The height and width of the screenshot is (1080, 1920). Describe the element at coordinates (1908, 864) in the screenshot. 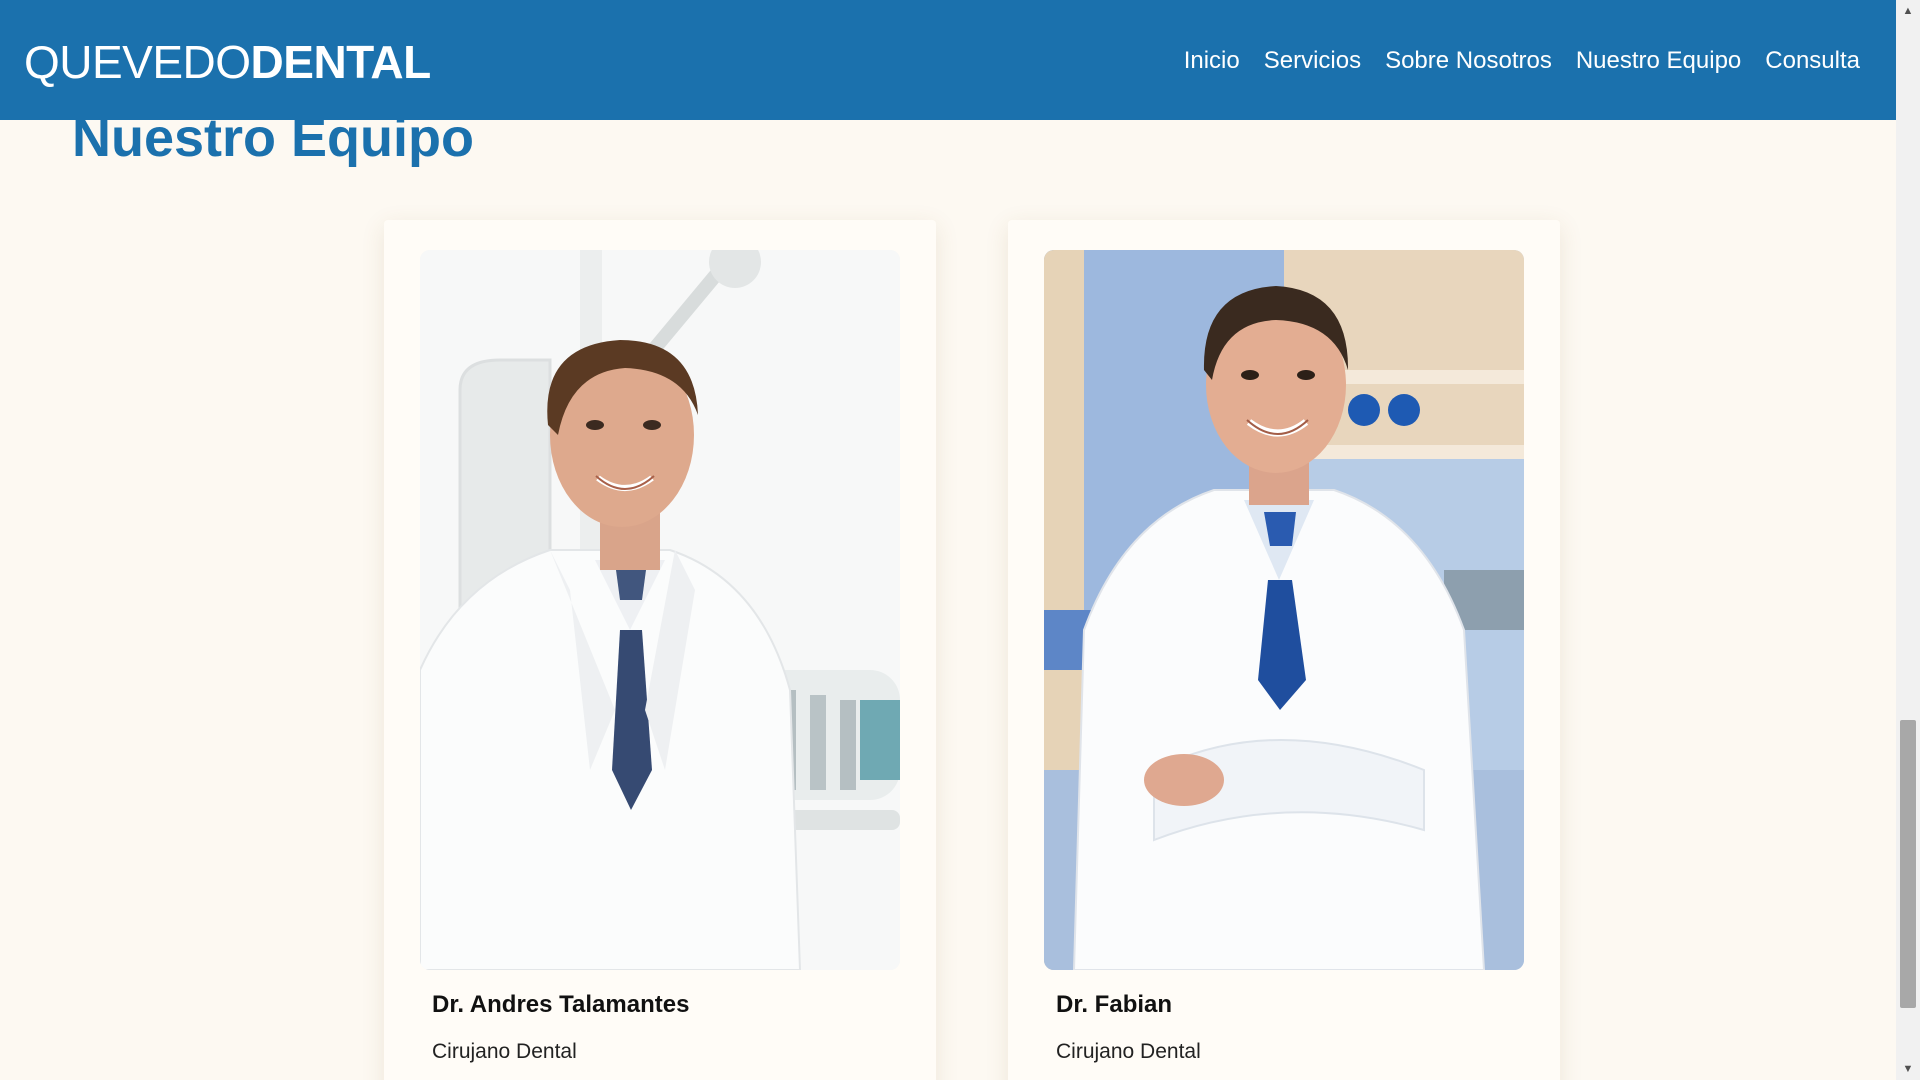

I see `scrollbar-thumb` at that location.